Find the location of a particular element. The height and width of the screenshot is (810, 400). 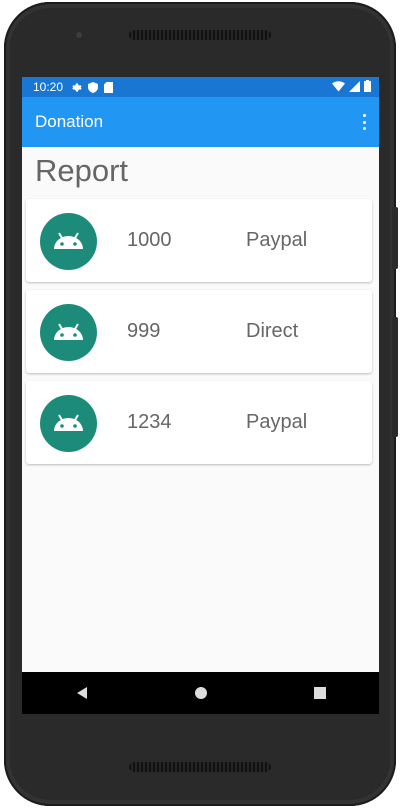

bottom-speaker is located at coordinates (200, 767).